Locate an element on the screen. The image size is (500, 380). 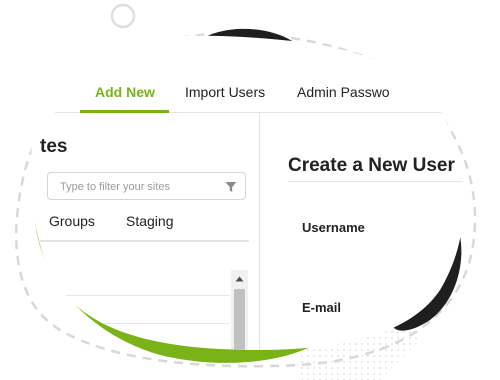
tab-add-new: Add New is located at coordinates (125, 92).